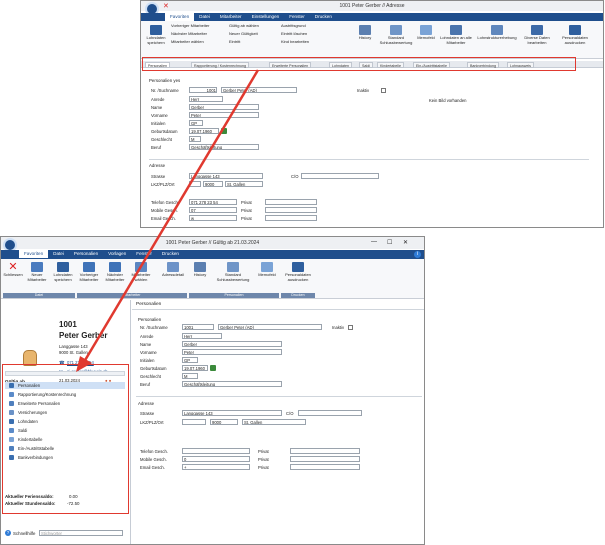  I want to click on eintritt-button: Eintritt, so click(234, 42).